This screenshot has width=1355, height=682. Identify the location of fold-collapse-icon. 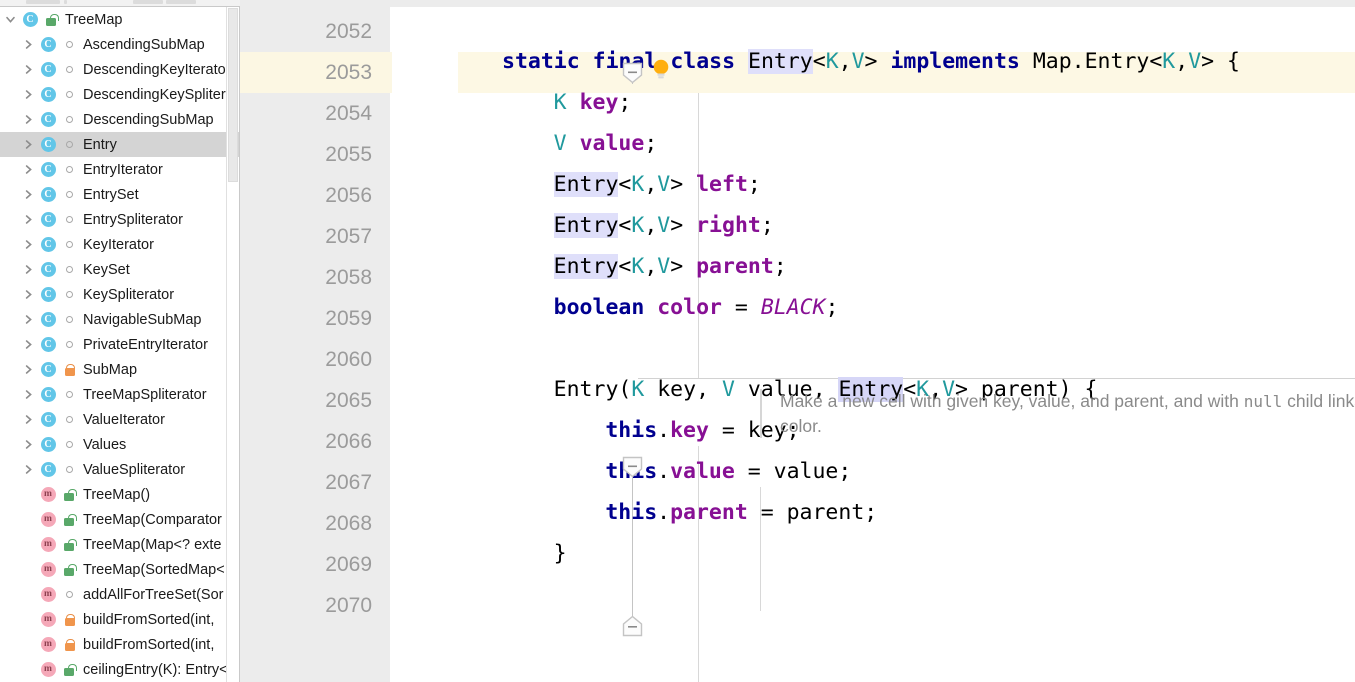
(632, 73).